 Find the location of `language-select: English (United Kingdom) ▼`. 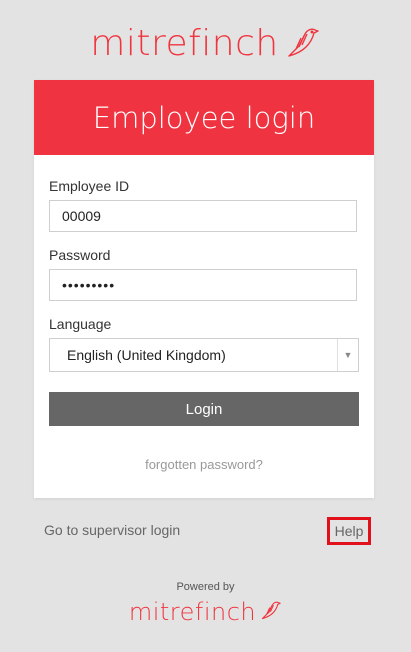

language-select: English (United Kingdom) ▼ is located at coordinates (204, 355).